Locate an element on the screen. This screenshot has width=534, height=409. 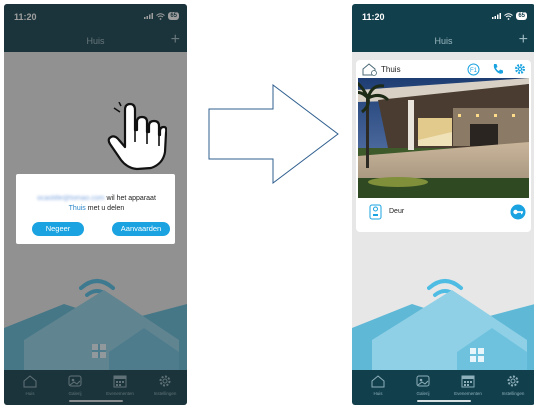
site-card: Thuis F1 Deur is located at coordinates (443, 146).